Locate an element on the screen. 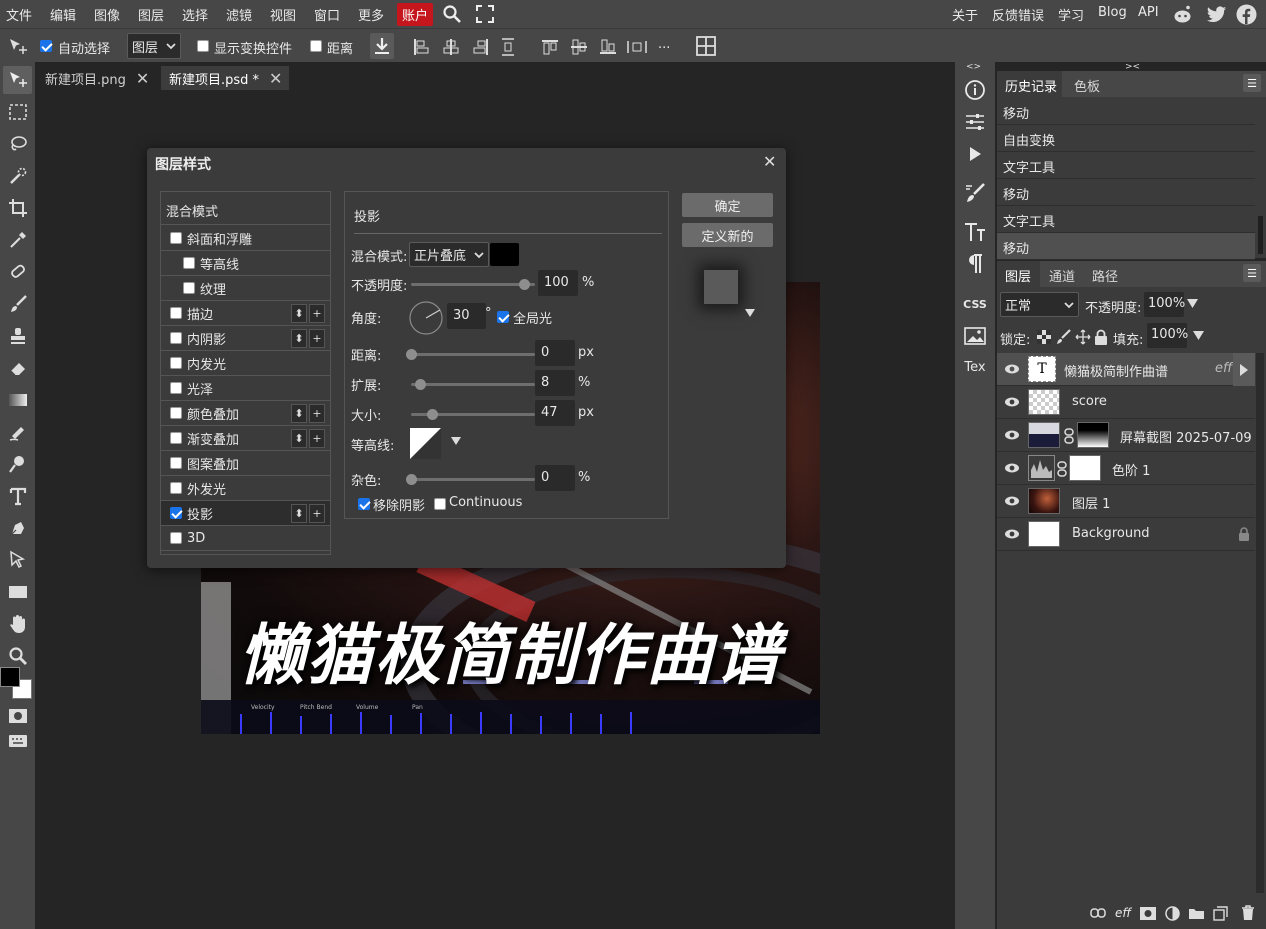 This screenshot has width=1266, height=929. style-outer-glow: 外发光 is located at coordinates (245, 488).